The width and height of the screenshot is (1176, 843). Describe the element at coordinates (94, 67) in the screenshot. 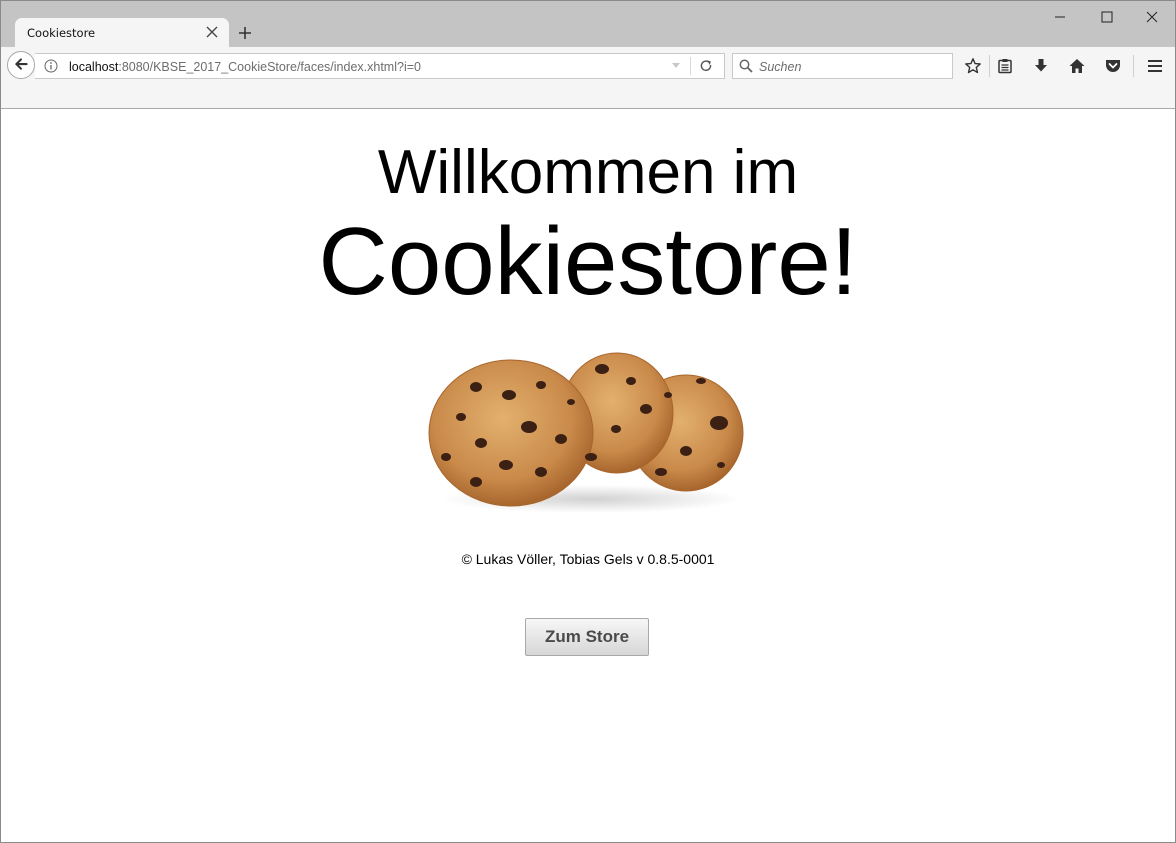

I see `url-host: localhost` at that location.